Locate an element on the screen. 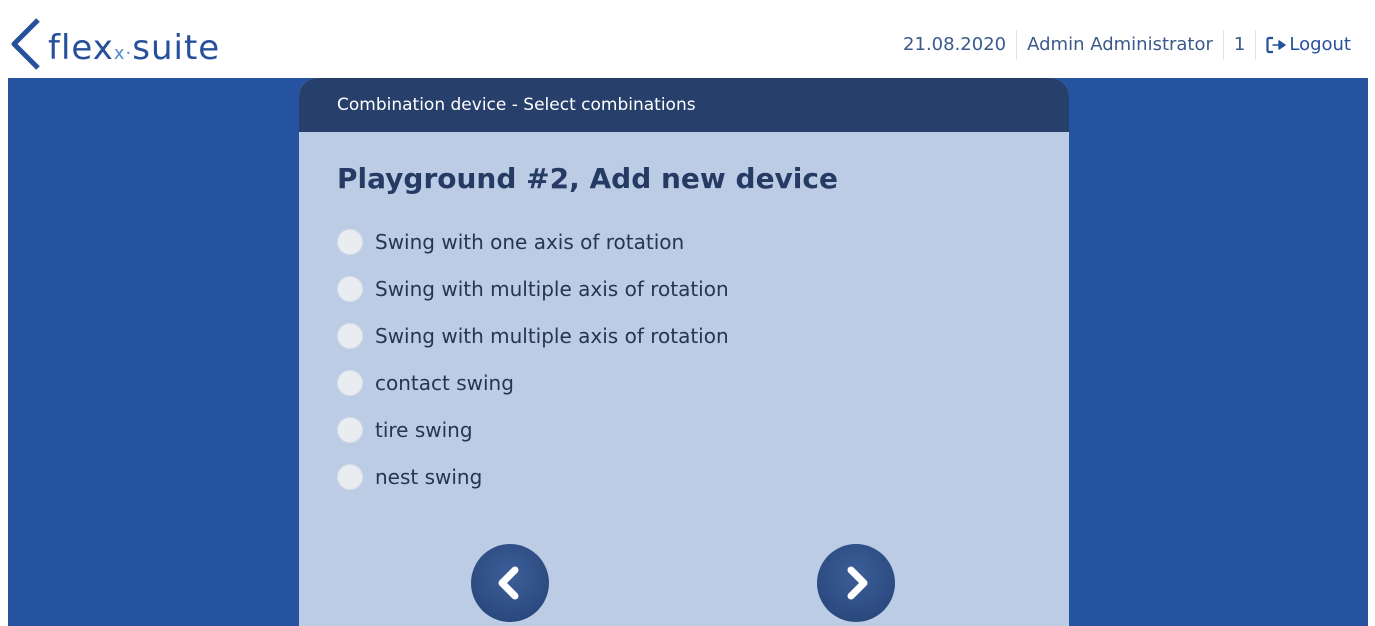 The image size is (1375, 626). previous-button is located at coordinates (510, 583).